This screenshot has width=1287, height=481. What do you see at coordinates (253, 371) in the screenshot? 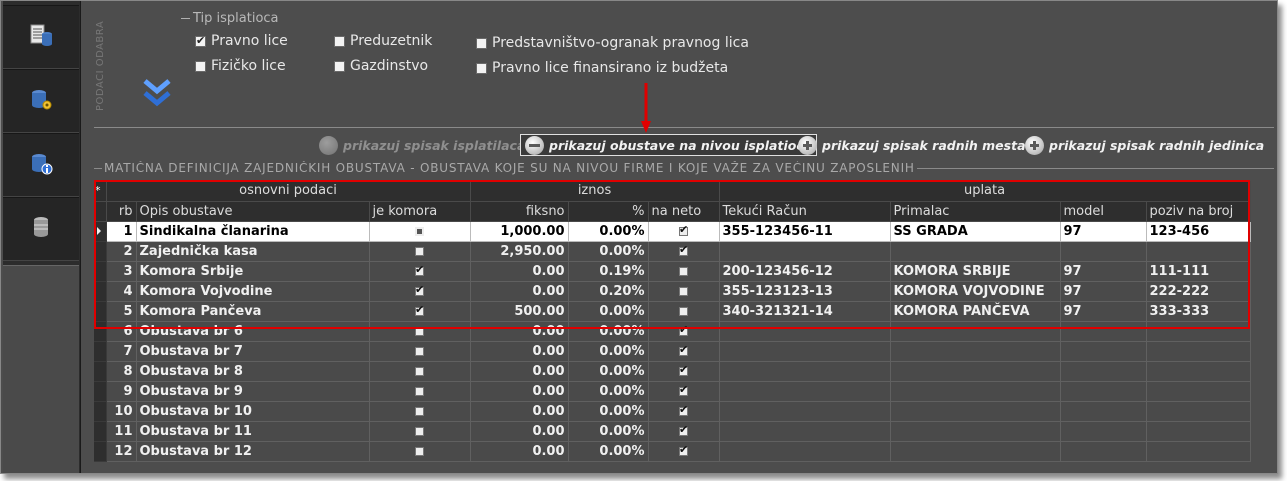
I see `cell-opis: Obustava br 8` at bounding box center [253, 371].